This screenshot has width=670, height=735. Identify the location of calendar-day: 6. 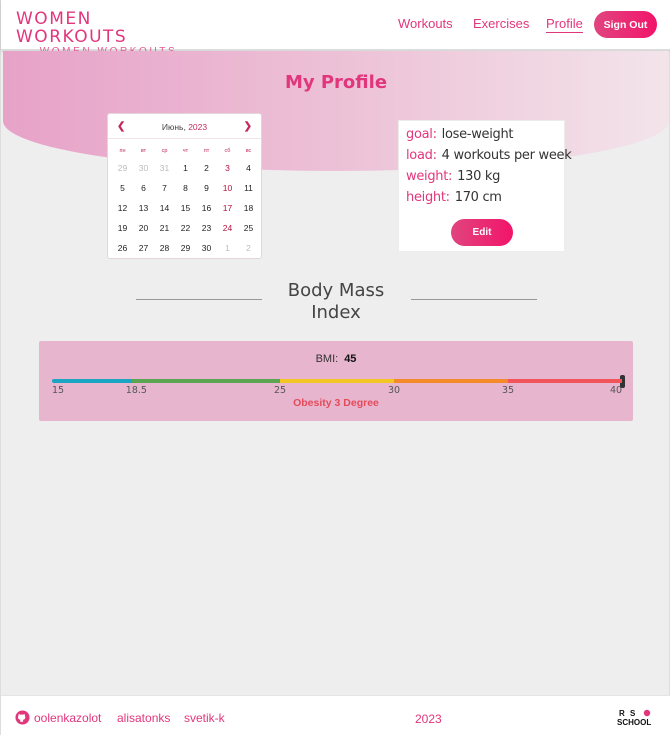
(143, 188).